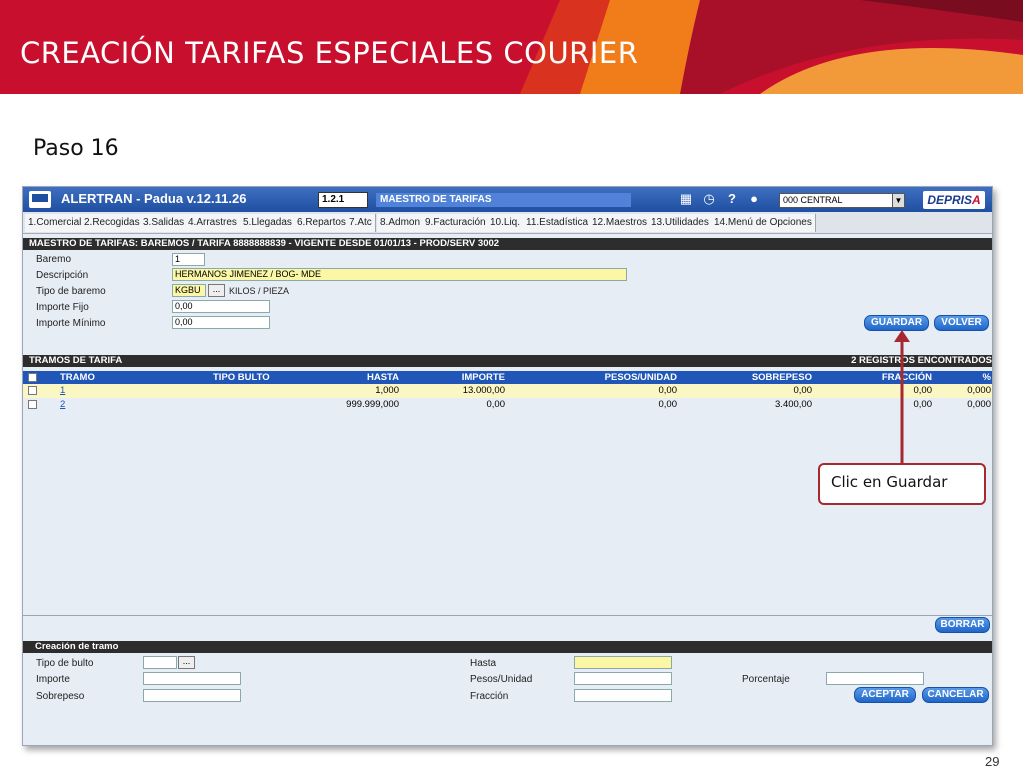  I want to click on volver-button: VOLVER, so click(961, 323).